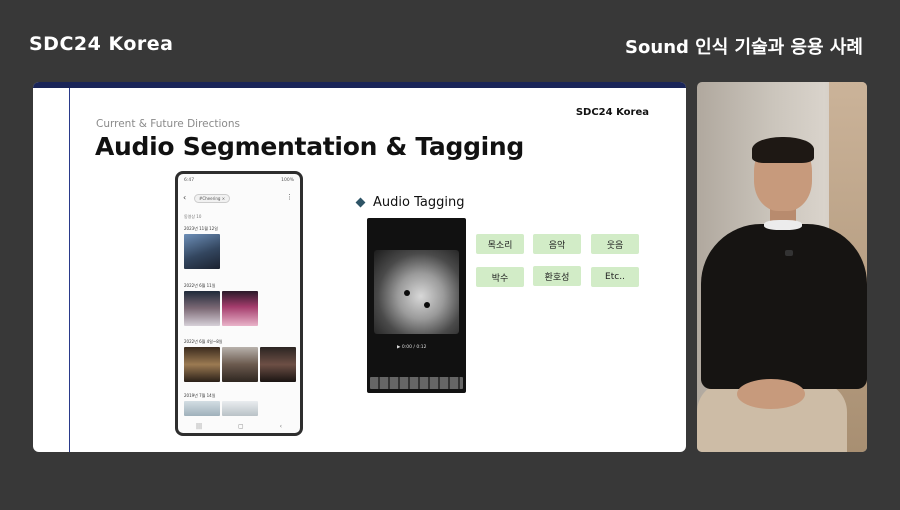 This screenshot has width=900, height=510. Describe the element at coordinates (69, 270) in the screenshot. I see `slide-margin-line` at that location.